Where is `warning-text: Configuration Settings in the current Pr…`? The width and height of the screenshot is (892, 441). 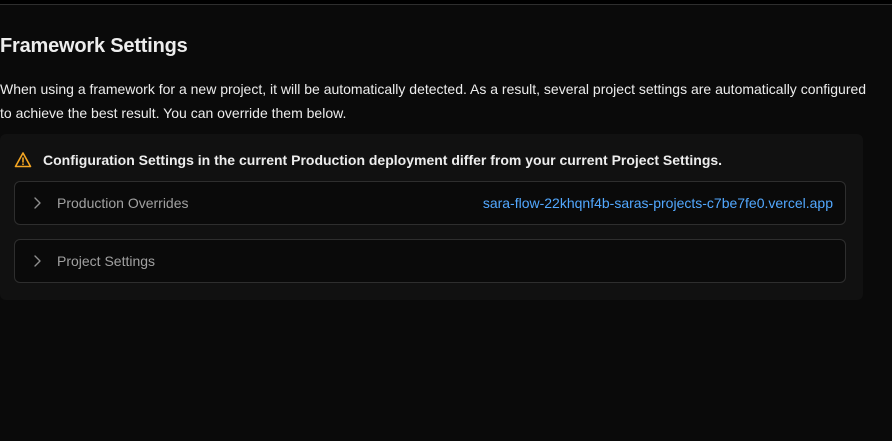
warning-text: Configuration Settings in the current Pr… is located at coordinates (383, 160).